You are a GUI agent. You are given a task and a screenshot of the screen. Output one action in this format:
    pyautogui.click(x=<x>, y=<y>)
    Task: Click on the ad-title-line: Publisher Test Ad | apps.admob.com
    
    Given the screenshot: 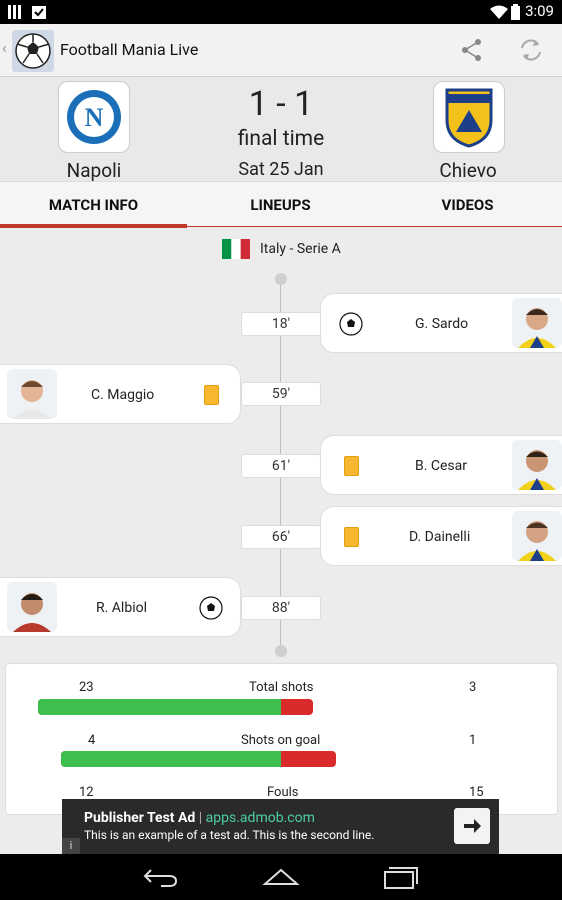 What is the action you would take?
    pyautogui.click(x=199, y=818)
    